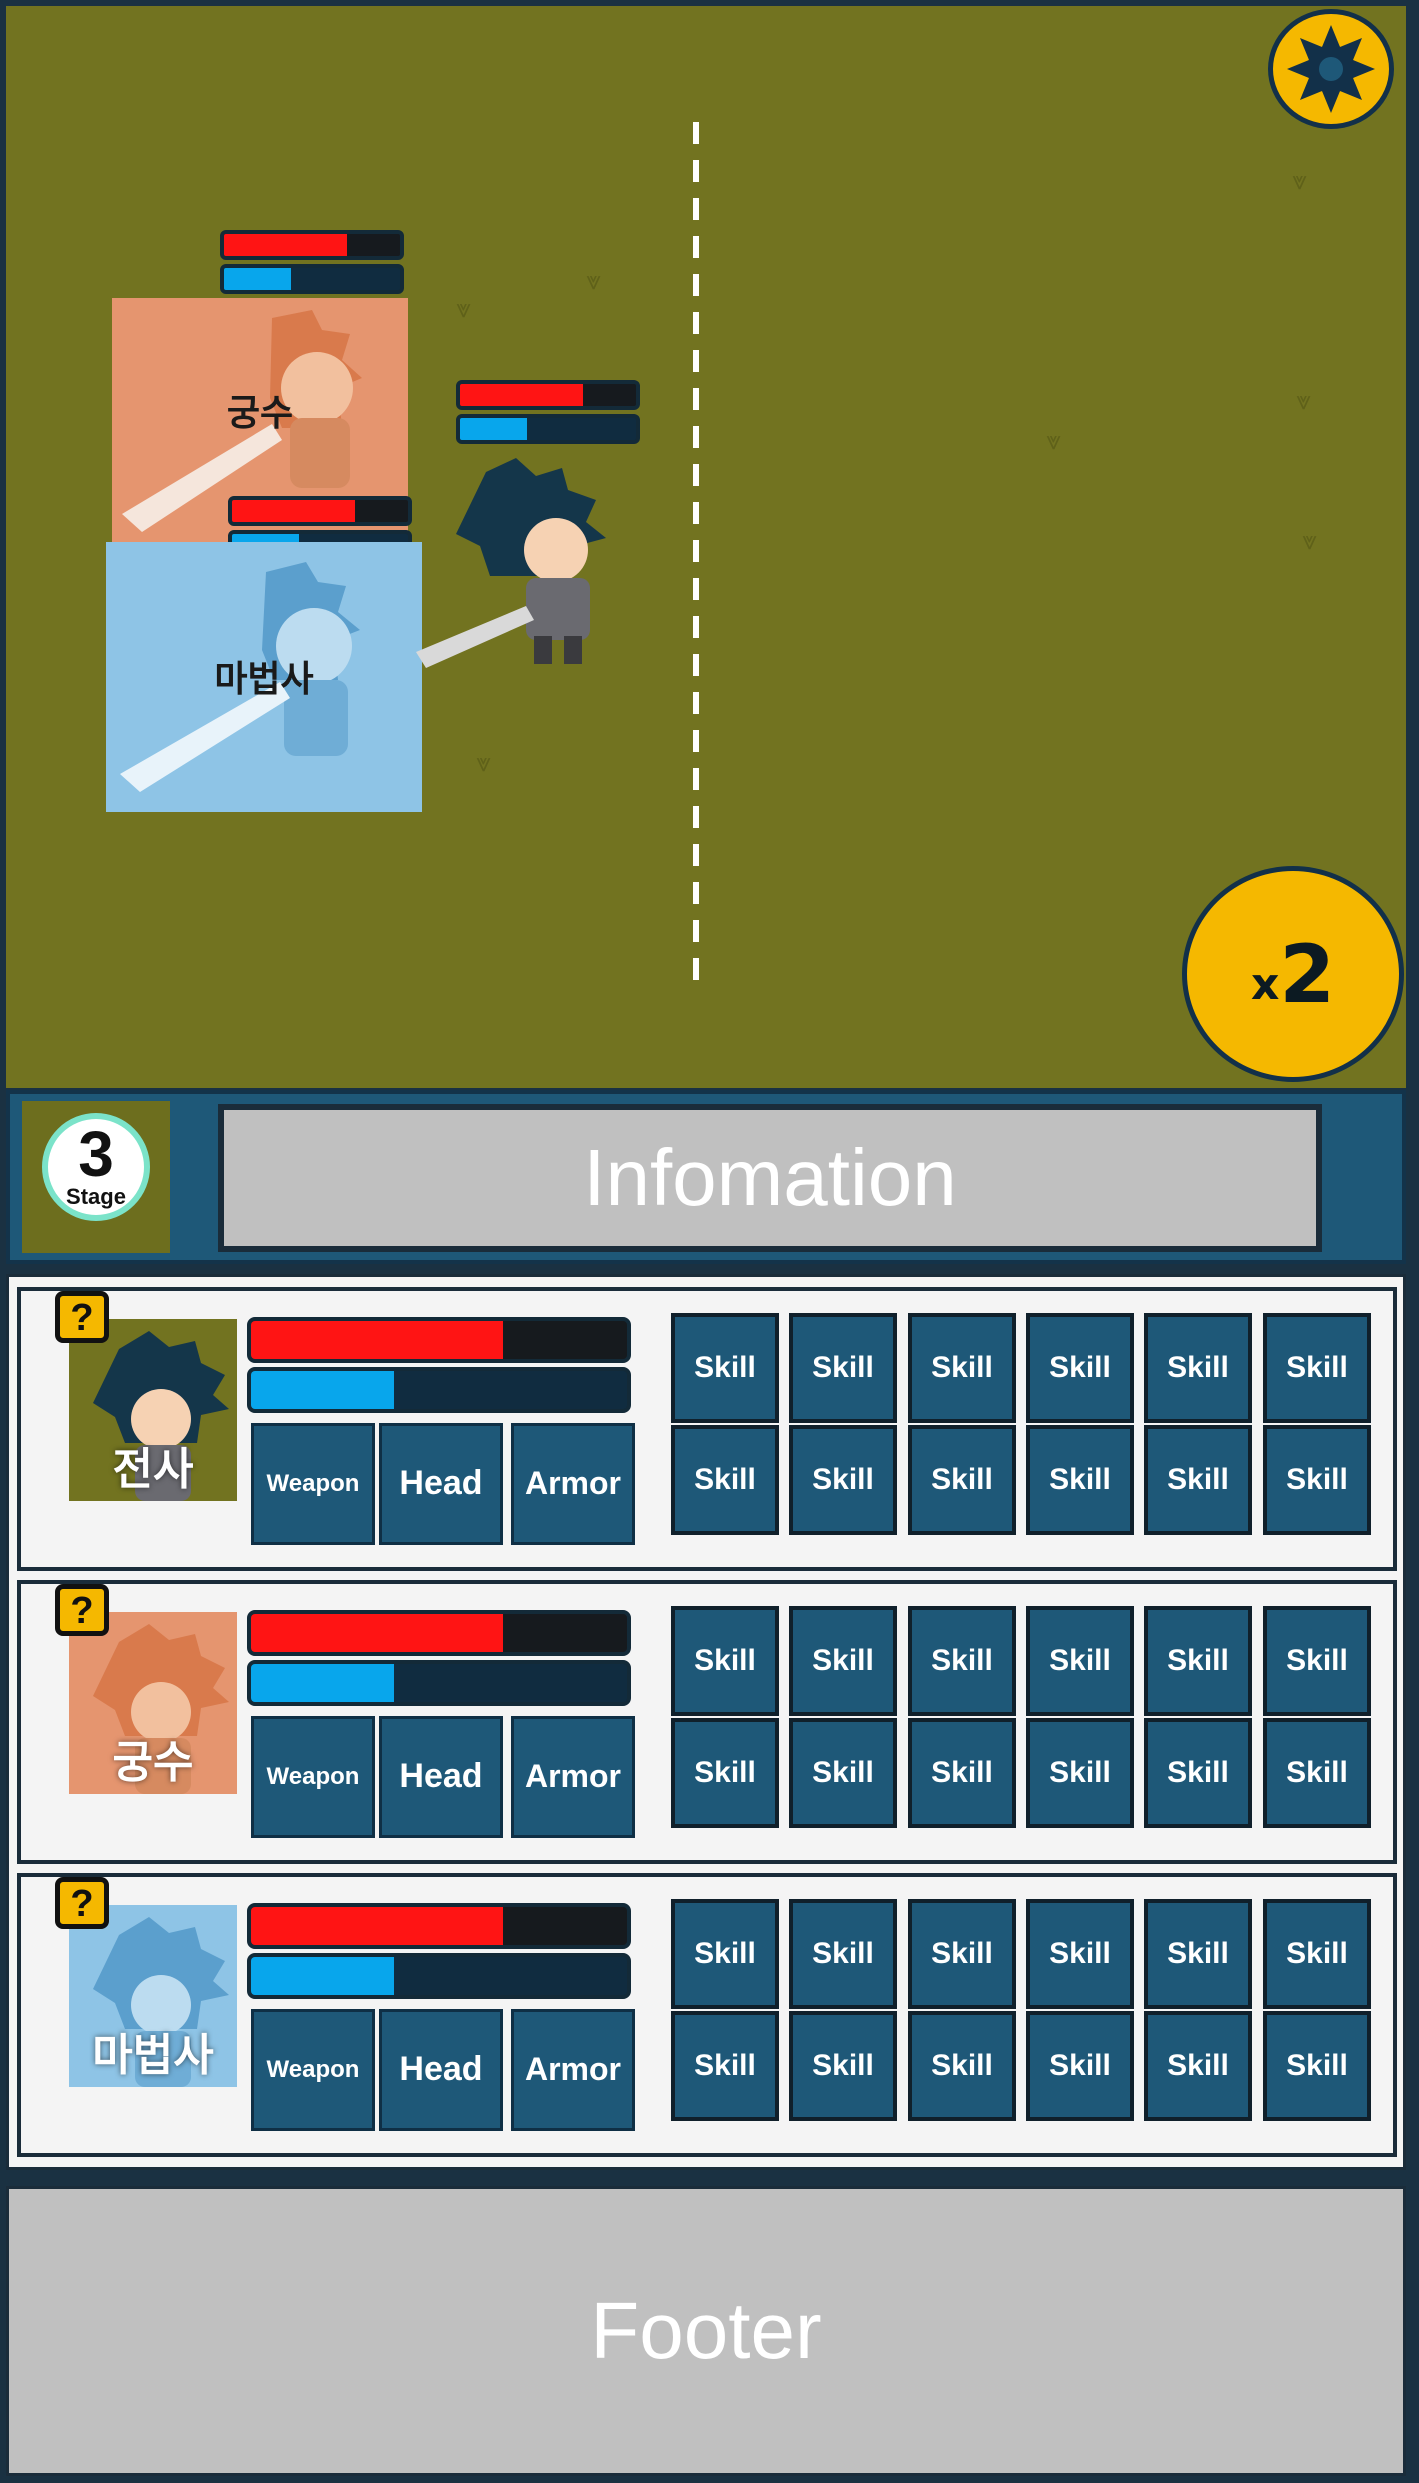 This screenshot has height=2483, width=1419. I want to click on member-portrait: 전사, so click(153, 1410).